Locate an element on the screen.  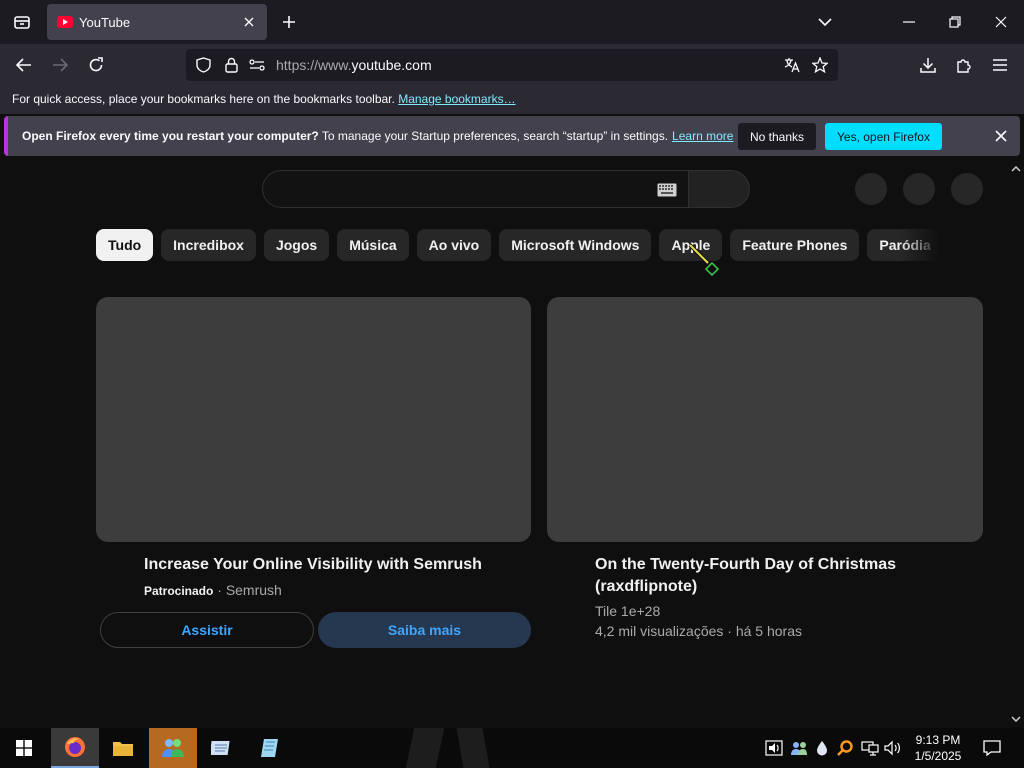
link-select-cursor-icon is located at coordinates (704, 260).